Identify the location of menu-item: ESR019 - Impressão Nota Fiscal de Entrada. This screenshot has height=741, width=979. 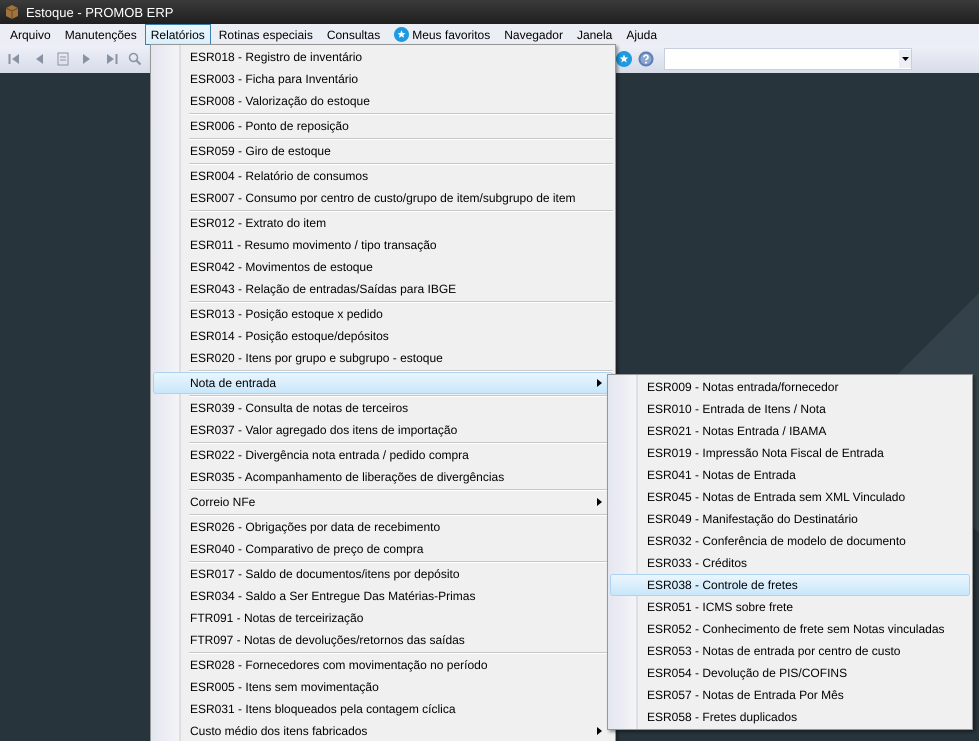
(790, 453).